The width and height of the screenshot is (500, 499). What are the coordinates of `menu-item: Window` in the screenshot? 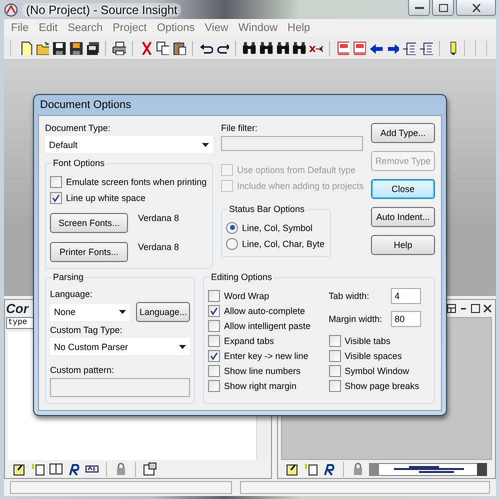 It's located at (258, 28).